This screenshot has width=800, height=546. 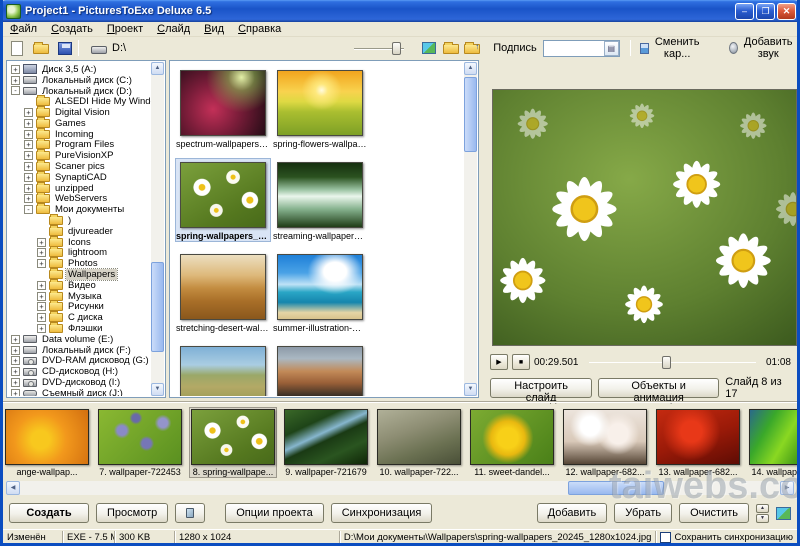 I want to click on tree-item: + PureVisionXP, so click(x=79, y=155).